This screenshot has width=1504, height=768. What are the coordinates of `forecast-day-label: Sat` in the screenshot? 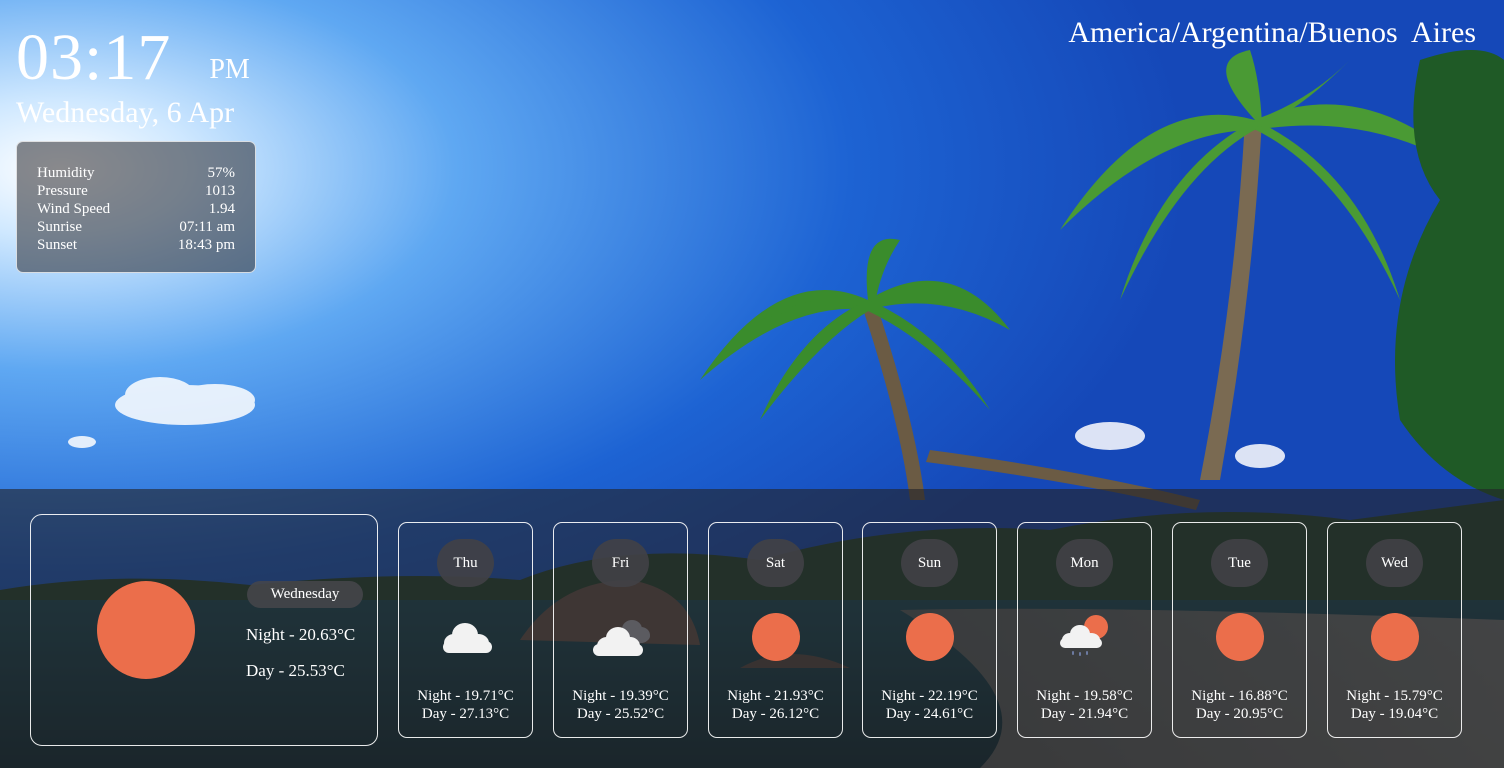 It's located at (775, 563).